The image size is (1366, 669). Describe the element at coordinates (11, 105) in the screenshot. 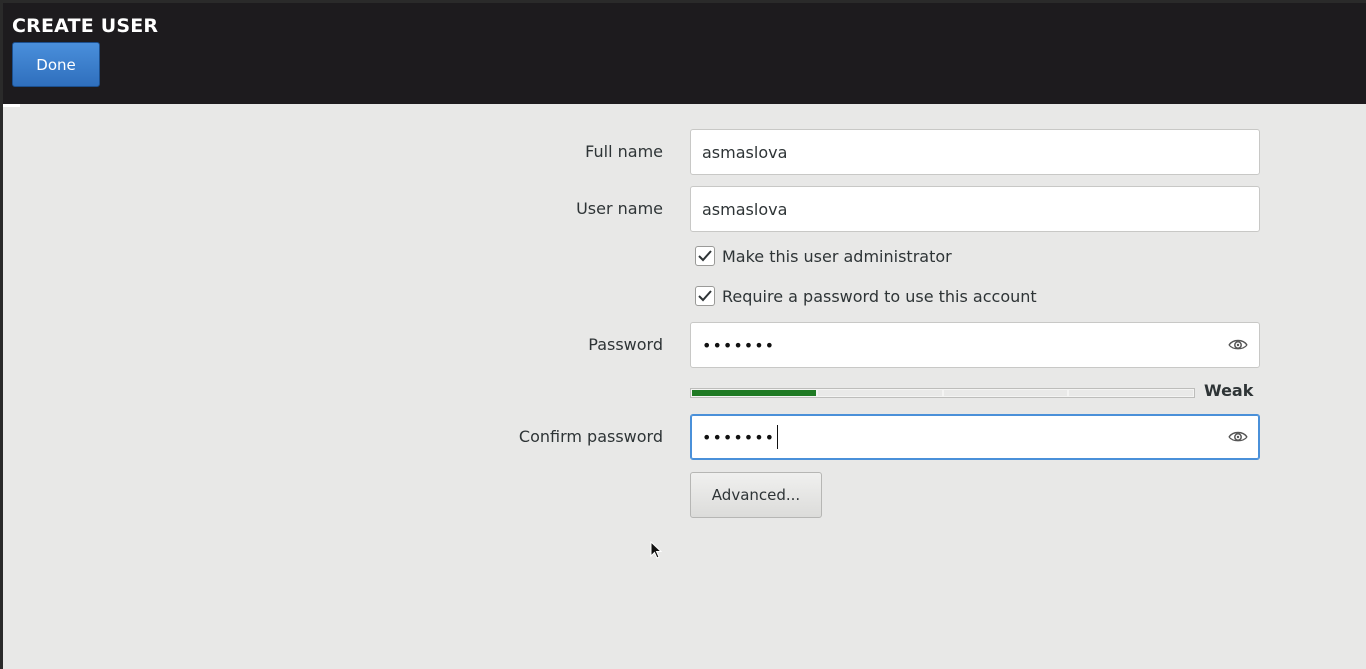

I see `header-divider` at that location.